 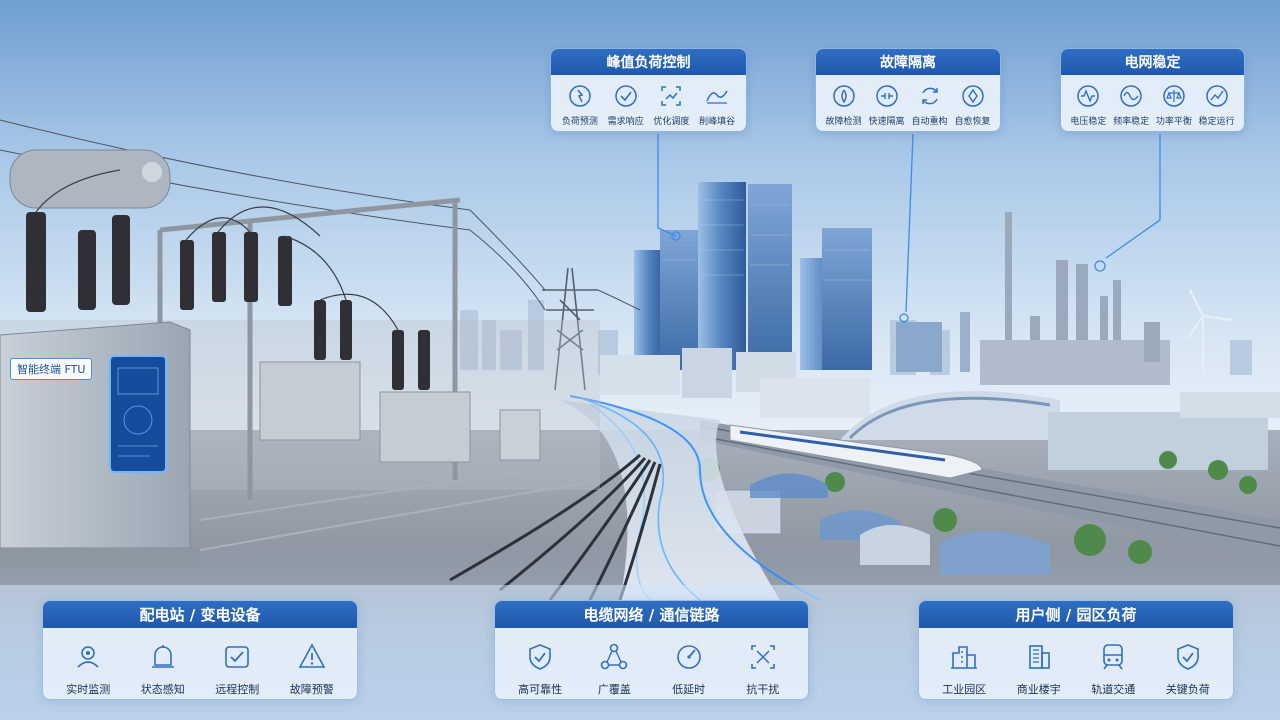 What do you see at coordinates (717, 122) in the screenshot?
I see `item-label: 削峰填谷` at bounding box center [717, 122].